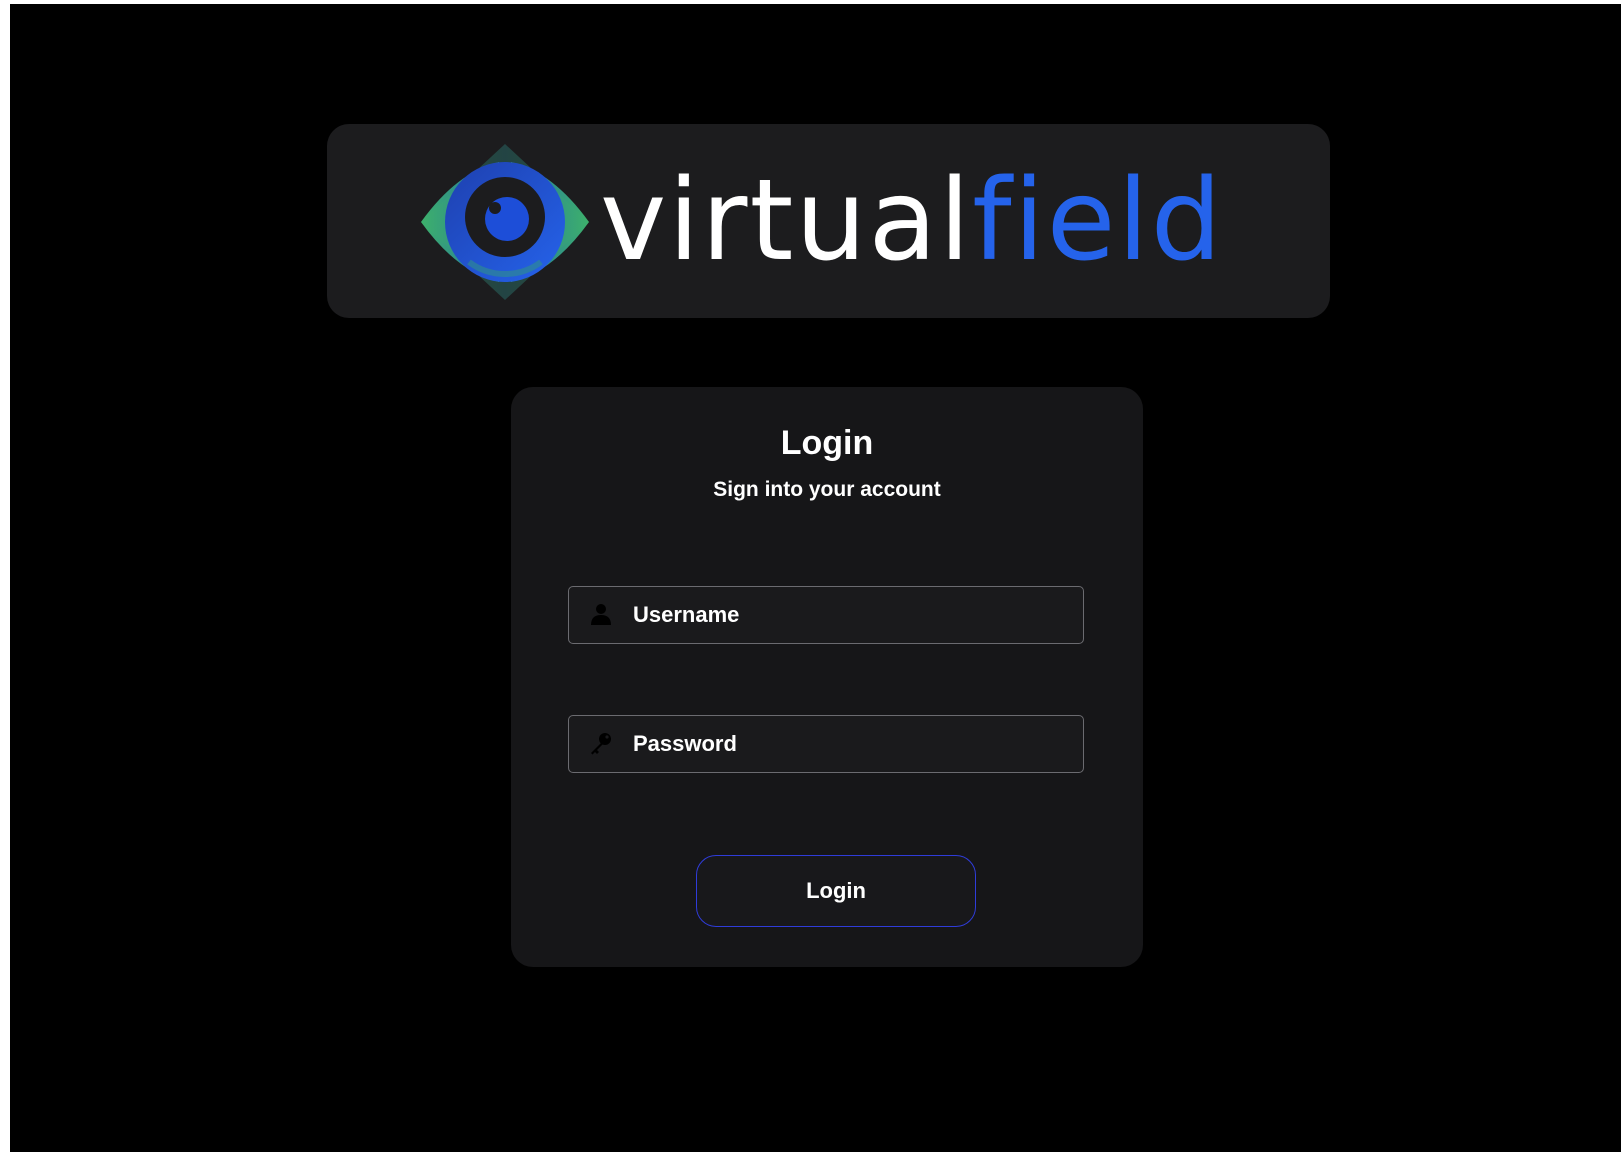 This screenshot has width=1621, height=1152. I want to click on password-field, so click(826, 744).